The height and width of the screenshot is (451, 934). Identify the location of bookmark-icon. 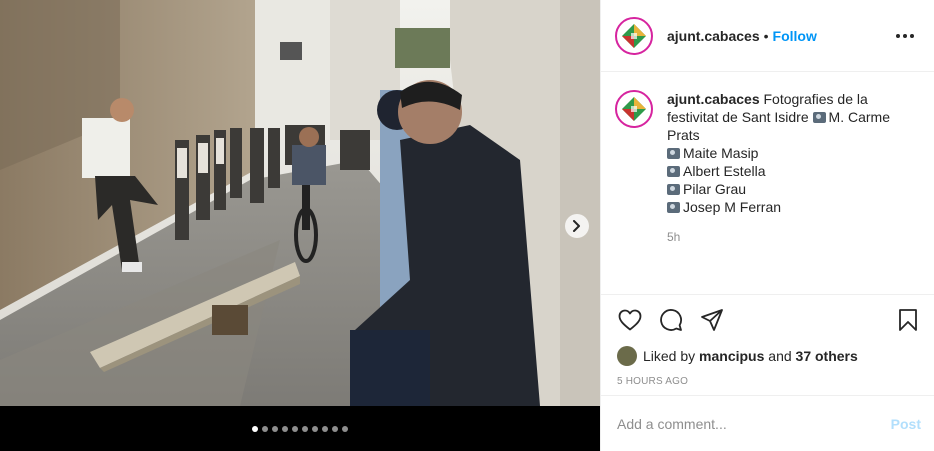
(908, 320).